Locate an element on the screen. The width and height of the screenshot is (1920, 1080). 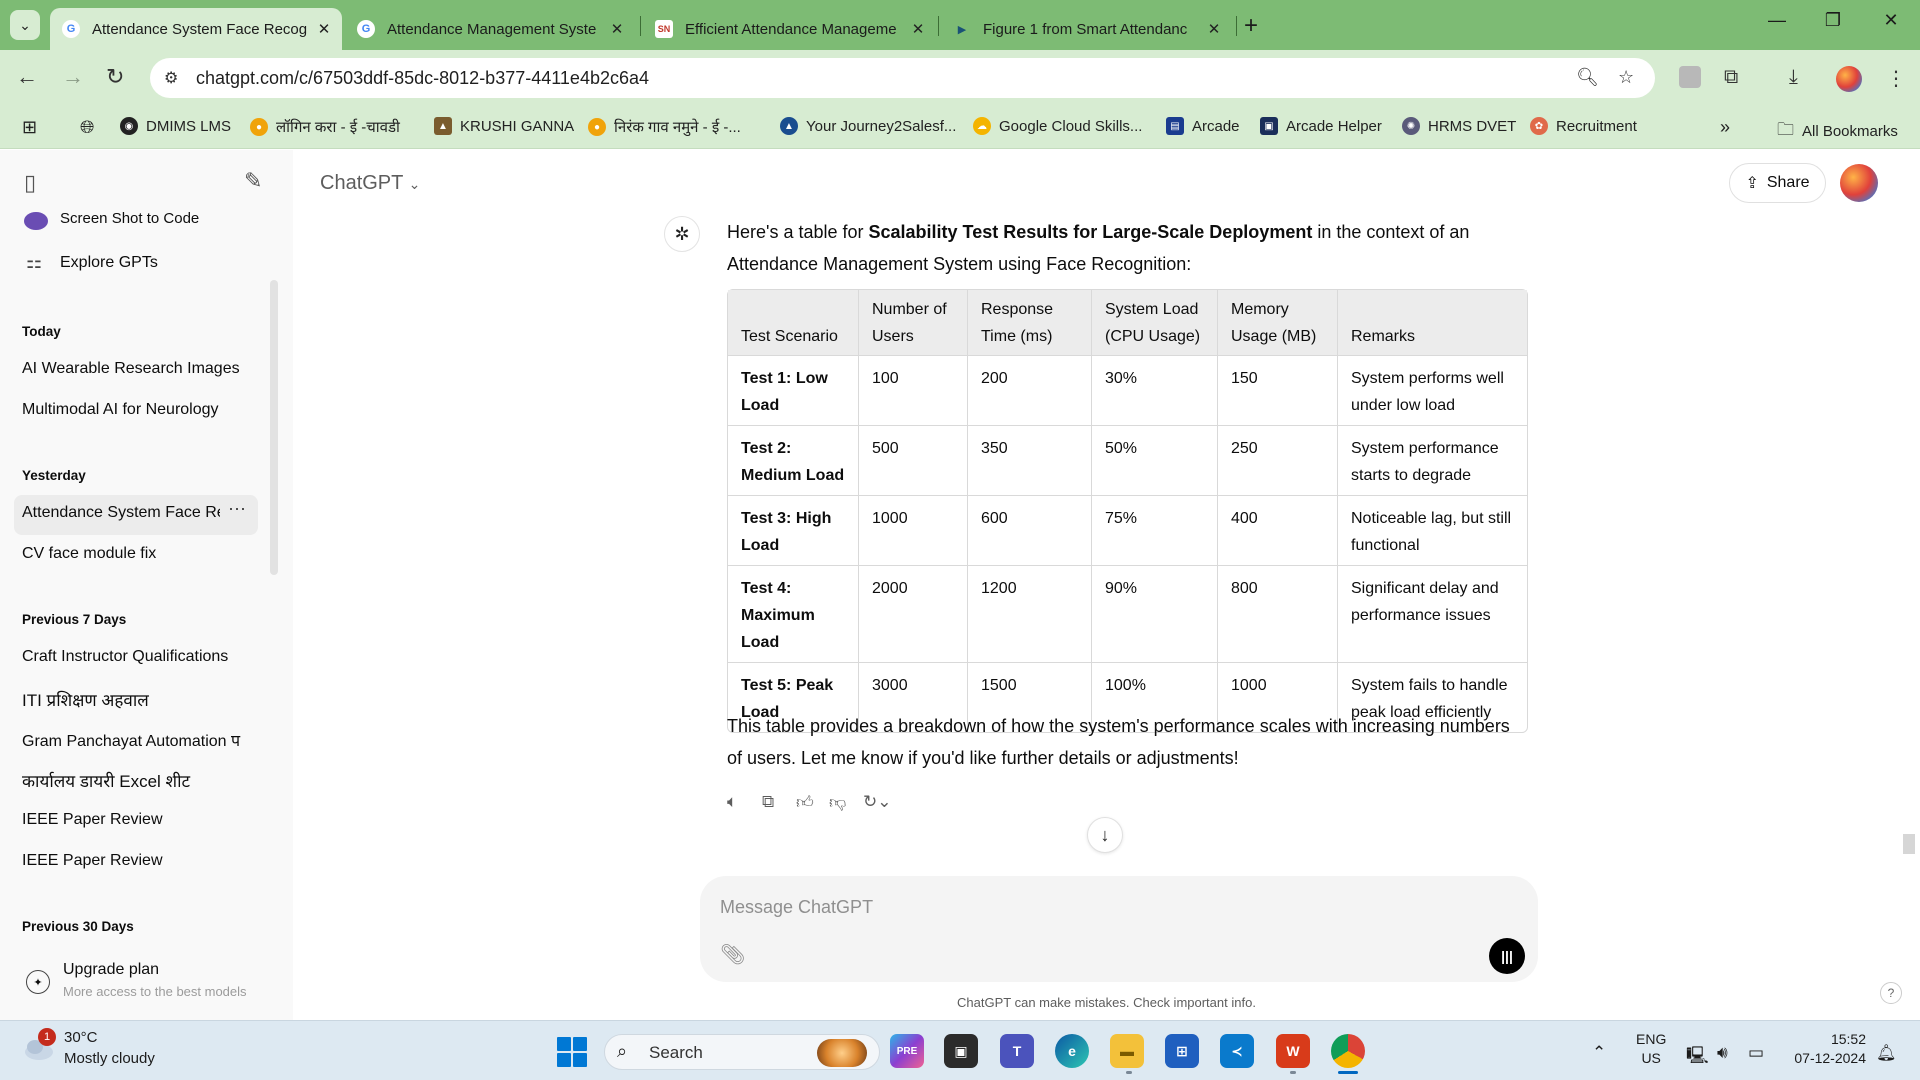
file-explorer-icon: ▬ is located at coordinates (1127, 1051).